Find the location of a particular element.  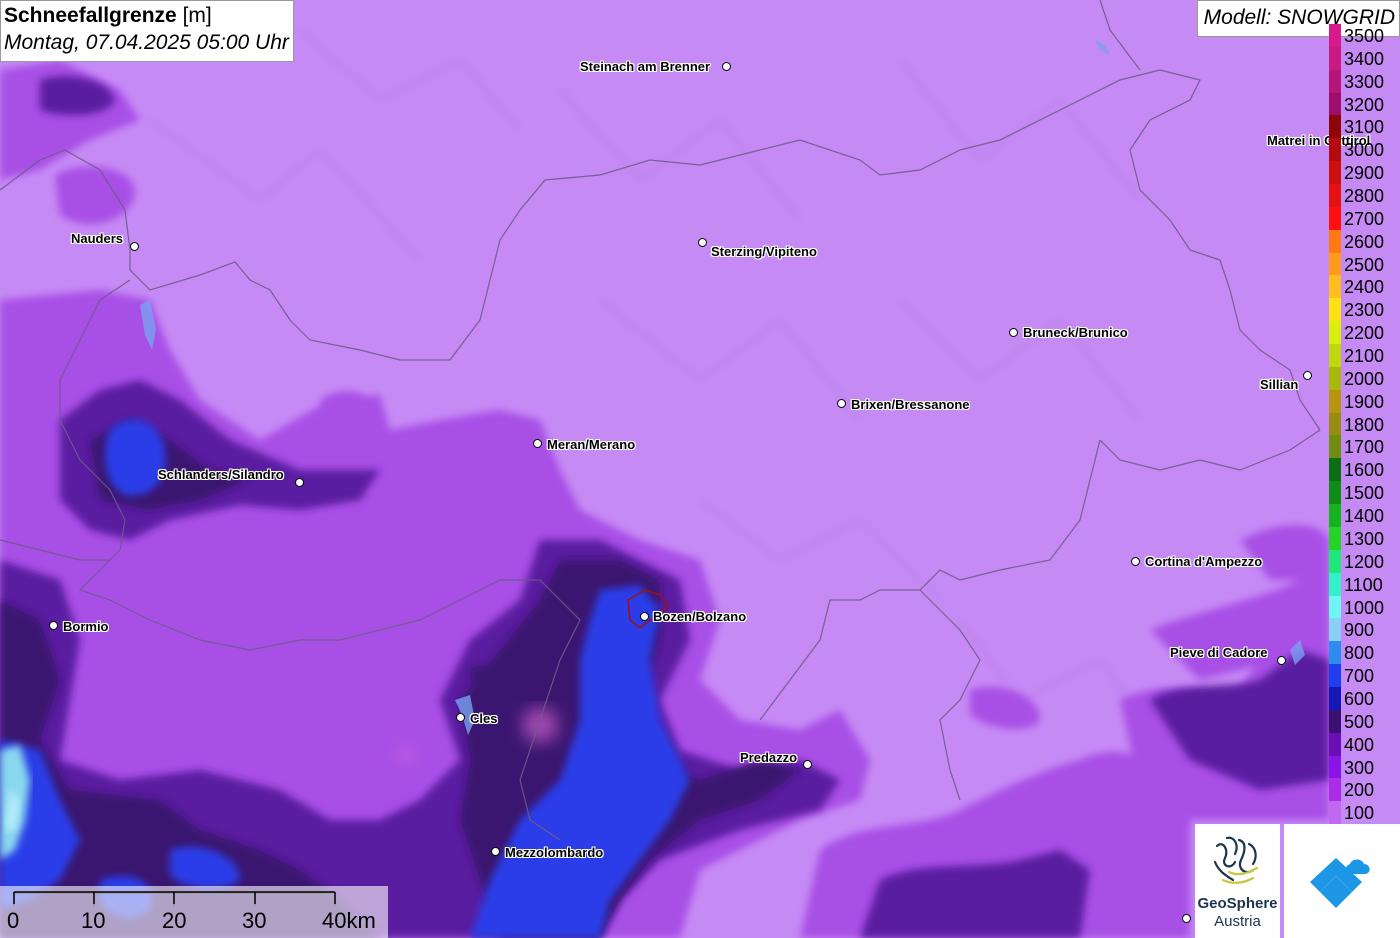

city-dot-mezzolombardo is located at coordinates (495, 851).